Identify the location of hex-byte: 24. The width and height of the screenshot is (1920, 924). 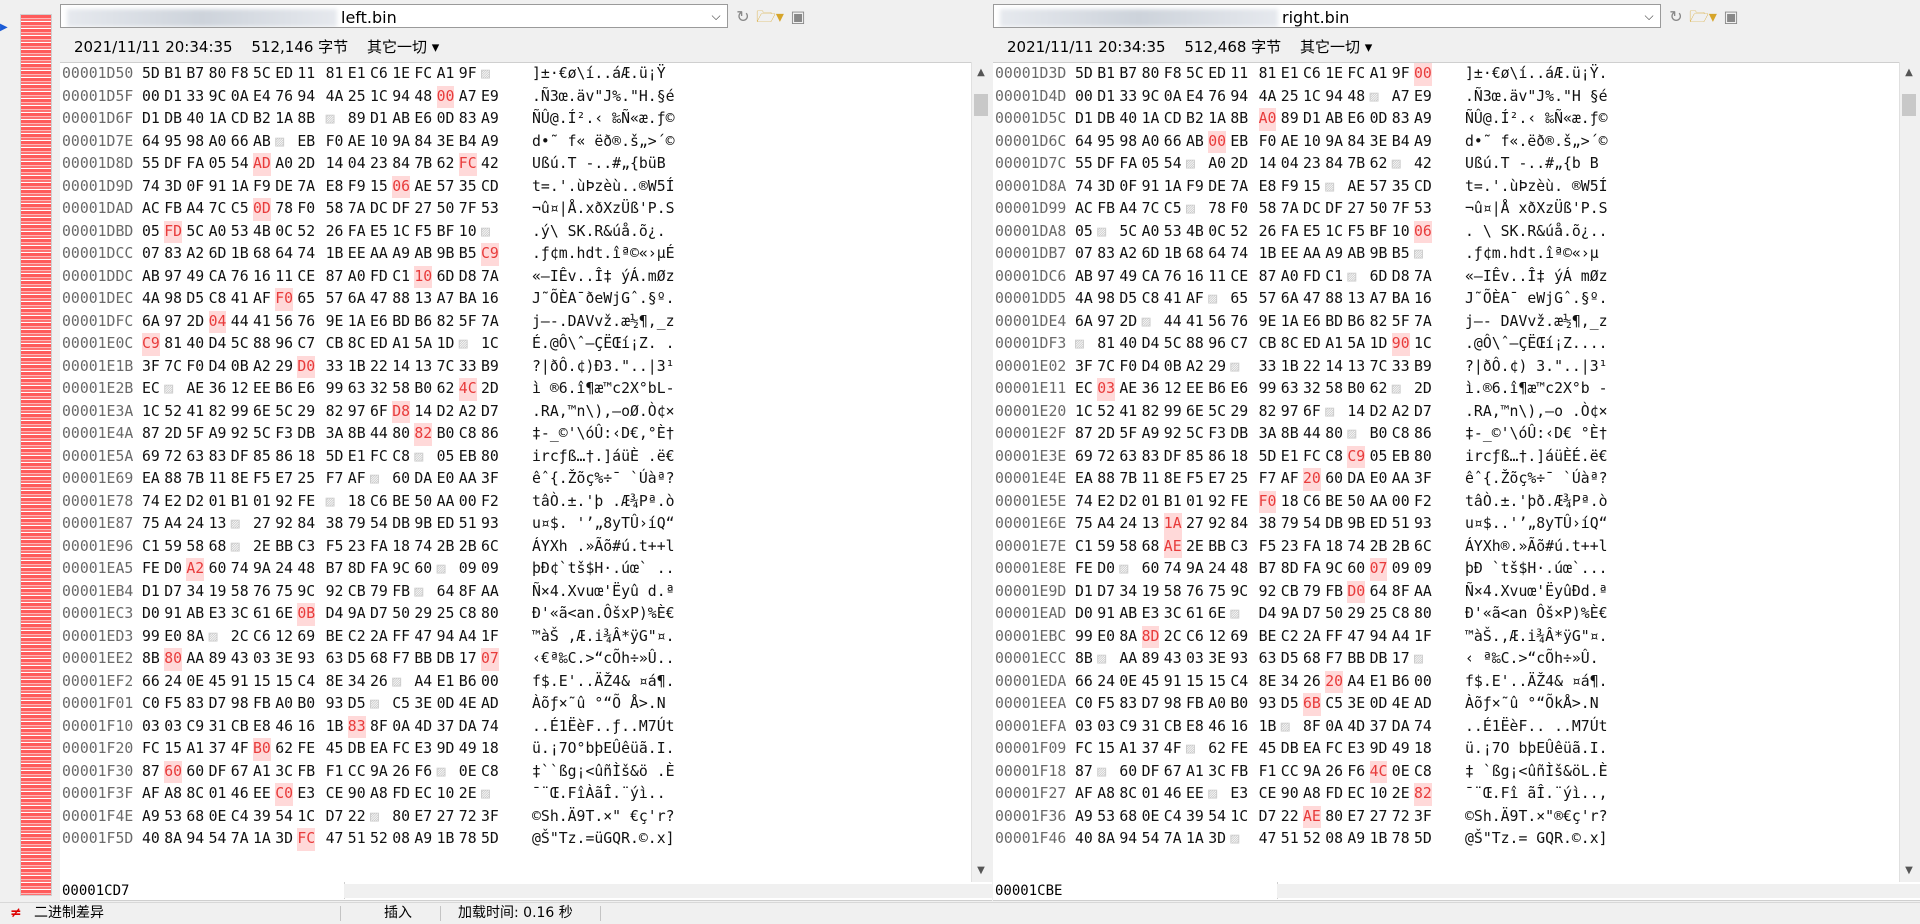
(1217, 569).